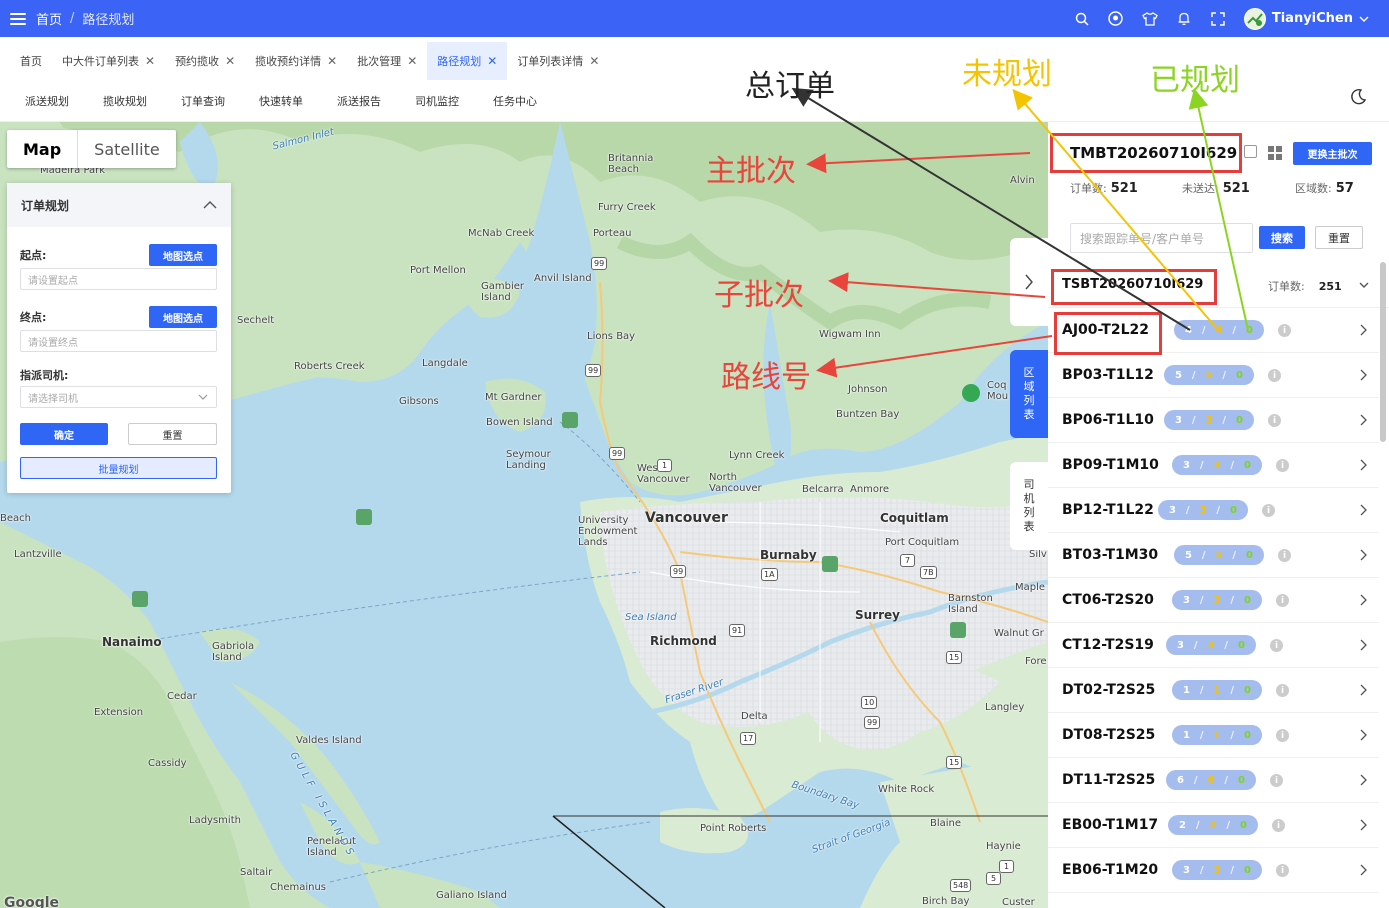 The width and height of the screenshot is (1389, 908). Describe the element at coordinates (1161, 238) in the screenshot. I see `search-input: 搜索跟踪单号/客户单号` at that location.